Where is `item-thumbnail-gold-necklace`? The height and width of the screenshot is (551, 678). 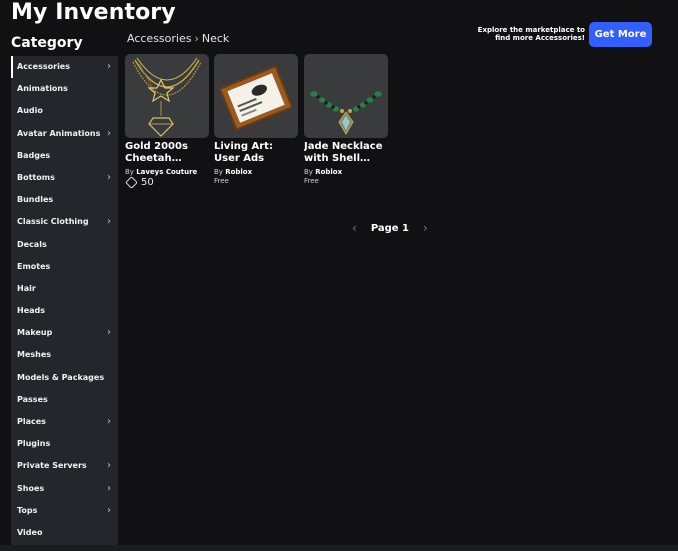 item-thumbnail-gold-necklace is located at coordinates (167, 96).